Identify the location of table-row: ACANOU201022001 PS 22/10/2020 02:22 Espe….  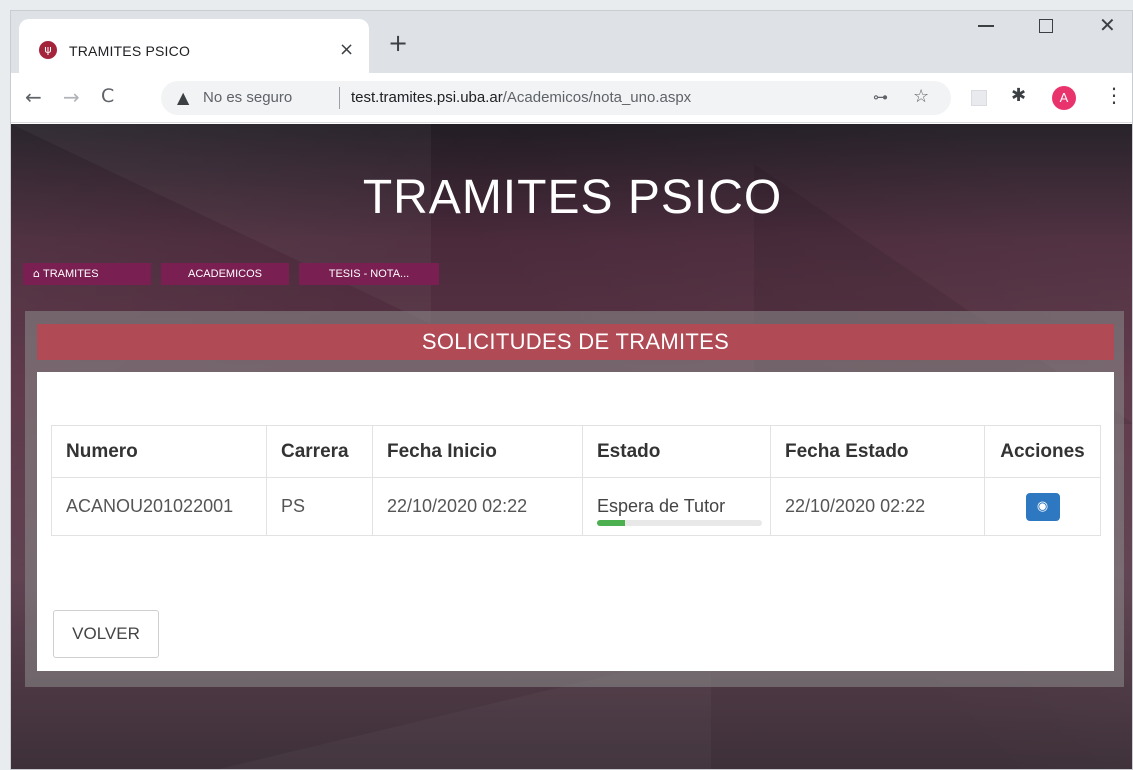
(576, 506).